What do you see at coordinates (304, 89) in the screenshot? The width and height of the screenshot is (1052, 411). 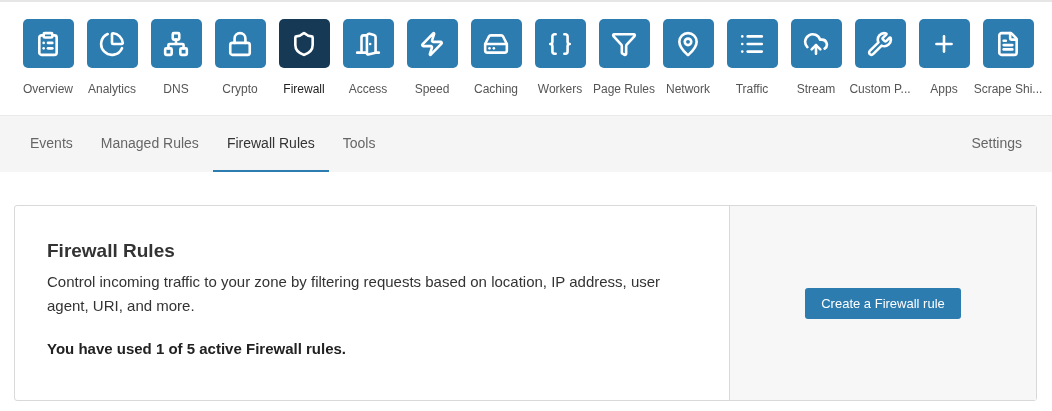 I see `app-label: Firewall` at bounding box center [304, 89].